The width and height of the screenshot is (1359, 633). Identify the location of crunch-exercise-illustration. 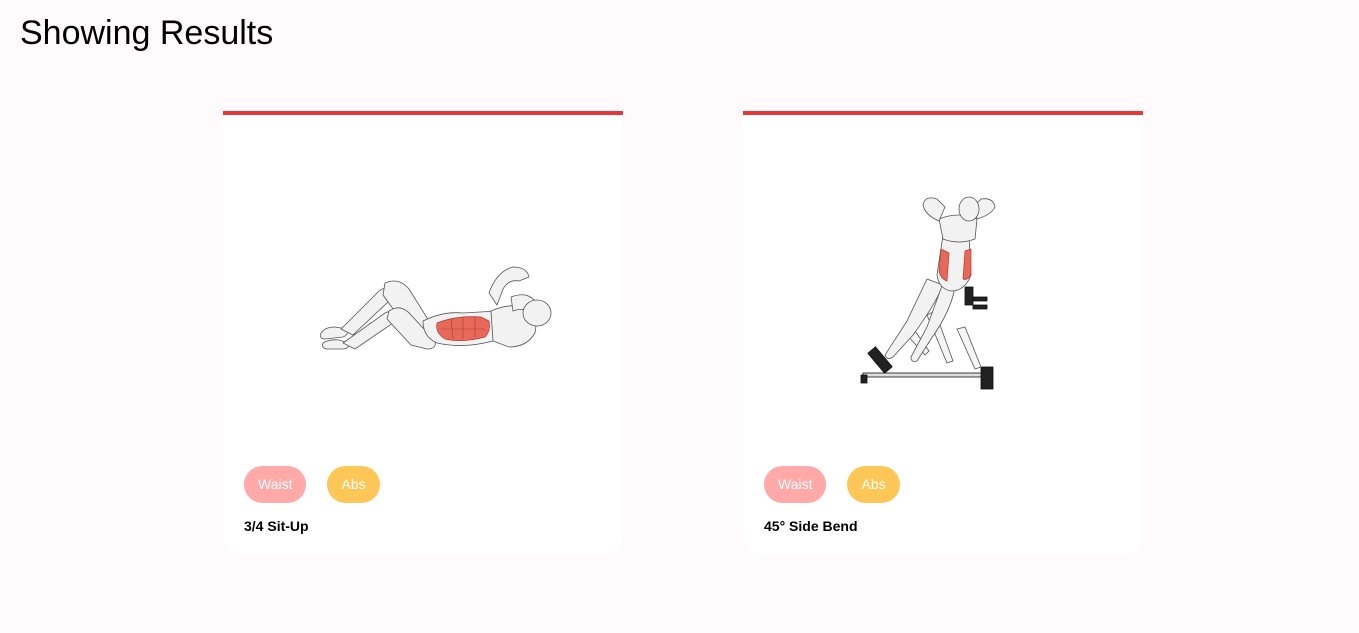
(436, 308).